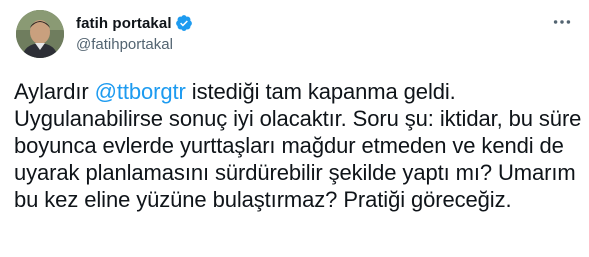 Image resolution: width=589 pixels, height=257 pixels. I want to click on mention-link: @ttborgtr, so click(140, 91).